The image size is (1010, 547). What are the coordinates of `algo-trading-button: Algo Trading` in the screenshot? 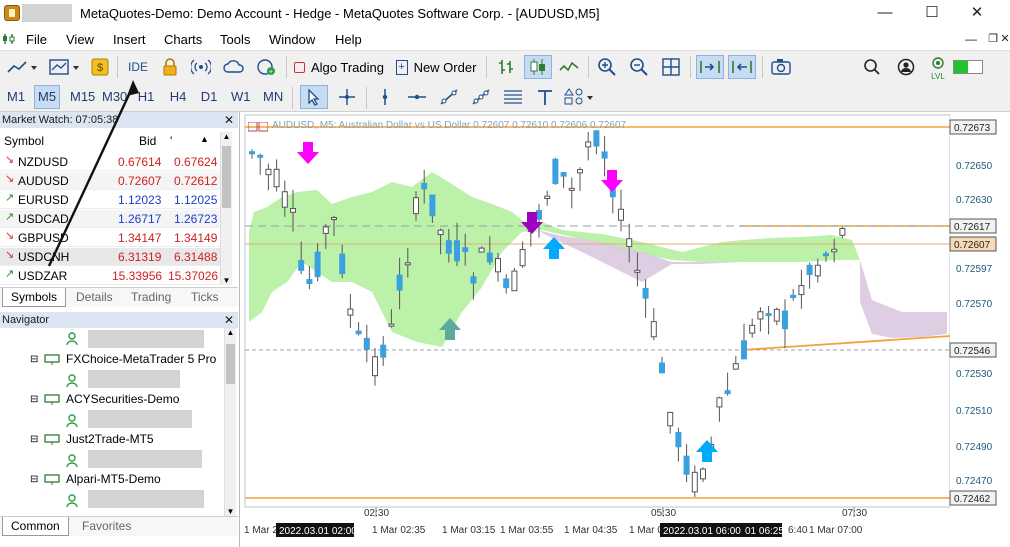 It's located at (339, 67).